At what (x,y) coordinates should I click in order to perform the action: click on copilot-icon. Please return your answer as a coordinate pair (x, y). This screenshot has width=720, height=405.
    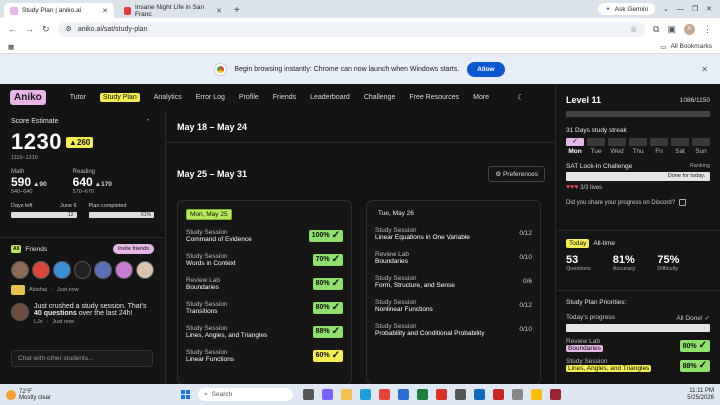
    Looking at the image, I should click on (327, 394).